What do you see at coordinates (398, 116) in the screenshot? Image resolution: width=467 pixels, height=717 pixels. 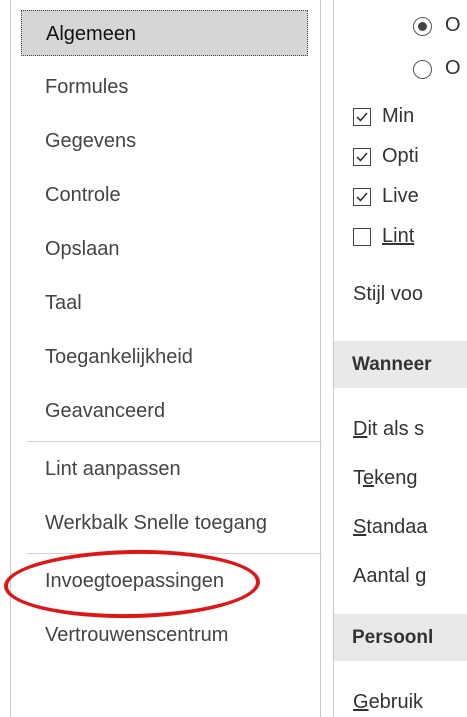 I see `checkbox-label: Min` at bounding box center [398, 116].